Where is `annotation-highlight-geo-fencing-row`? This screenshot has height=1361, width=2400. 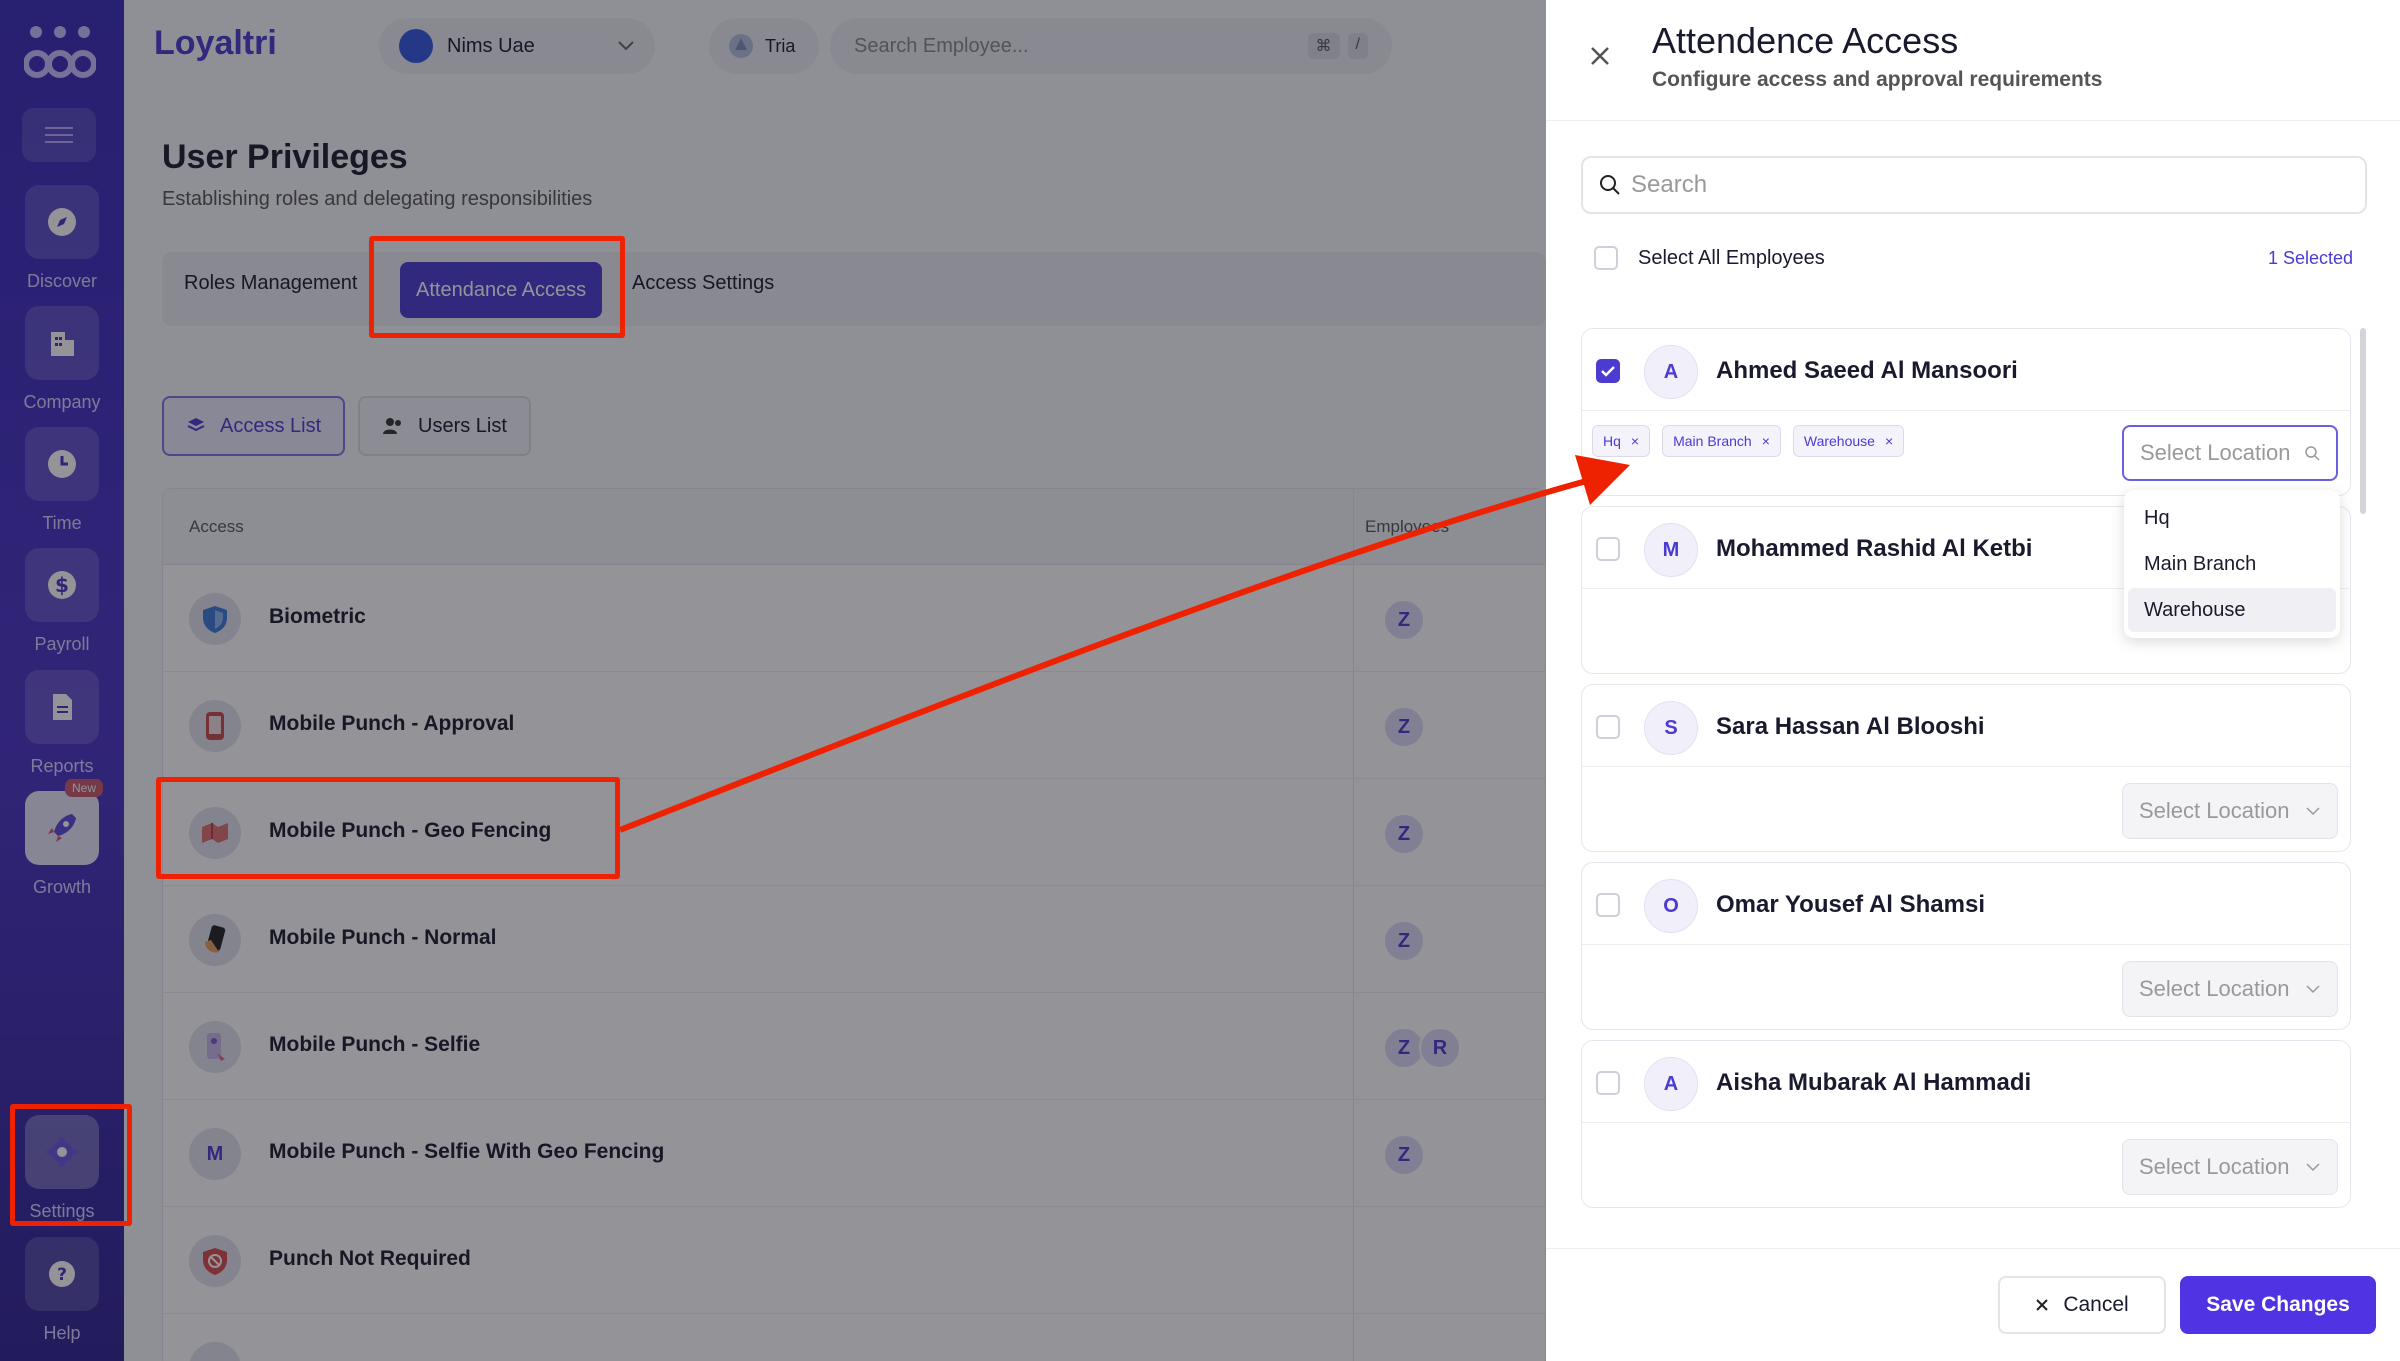
annotation-highlight-geo-fencing-row is located at coordinates (388, 828).